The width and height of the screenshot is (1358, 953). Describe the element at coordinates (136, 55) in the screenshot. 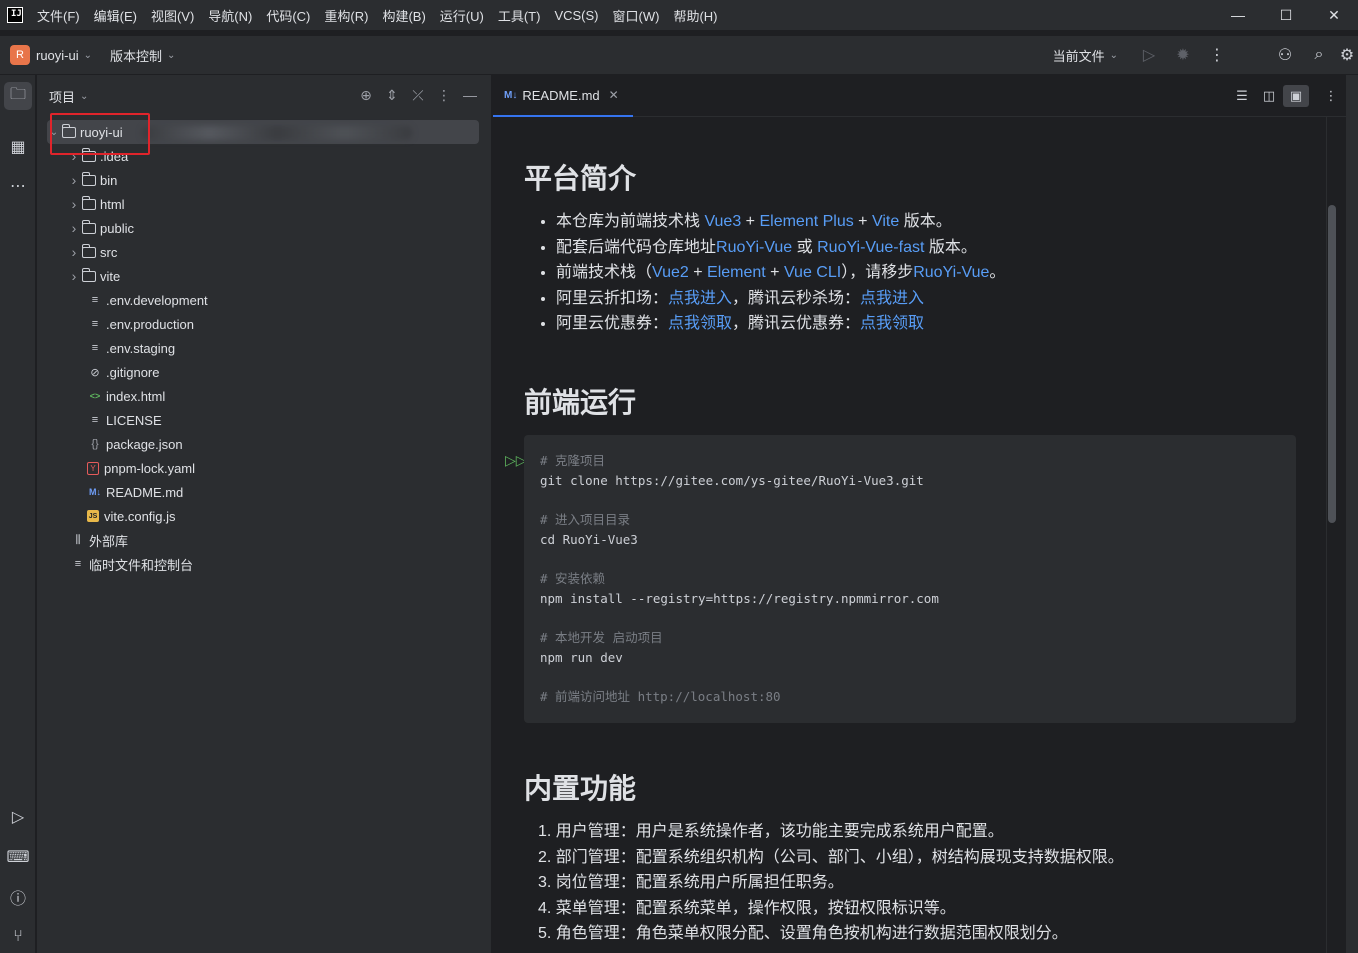

I see `vcs-dropdown: 版本控制` at that location.